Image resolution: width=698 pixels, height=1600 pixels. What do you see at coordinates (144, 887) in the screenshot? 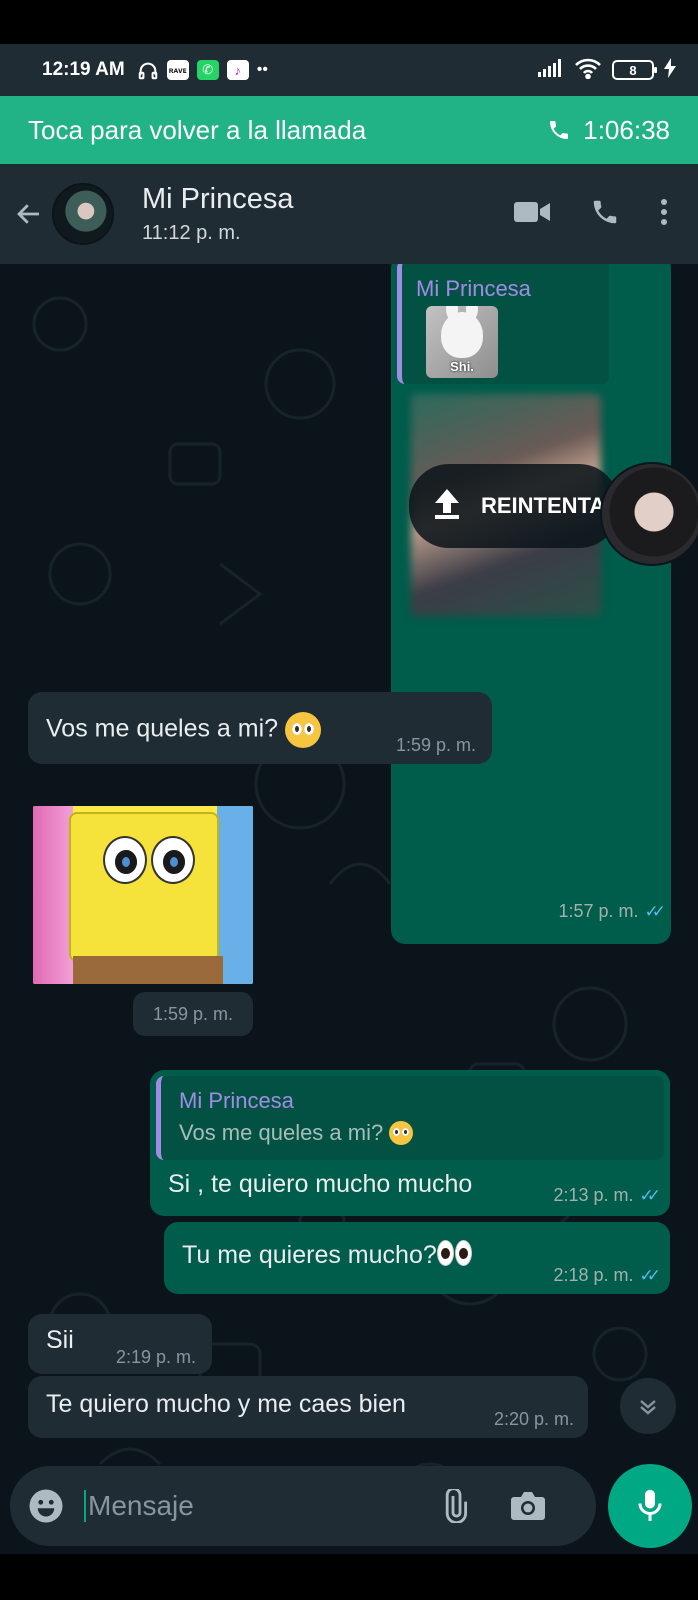
I see `spongebob-body` at bounding box center [144, 887].